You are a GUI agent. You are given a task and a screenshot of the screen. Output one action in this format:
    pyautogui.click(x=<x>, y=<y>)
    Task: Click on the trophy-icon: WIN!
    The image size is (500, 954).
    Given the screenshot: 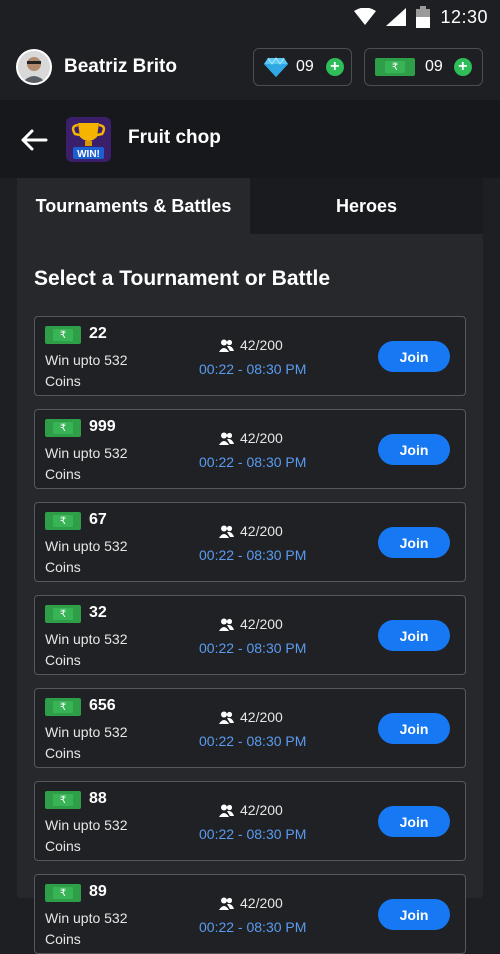 What is the action you would take?
    pyautogui.click(x=88, y=139)
    